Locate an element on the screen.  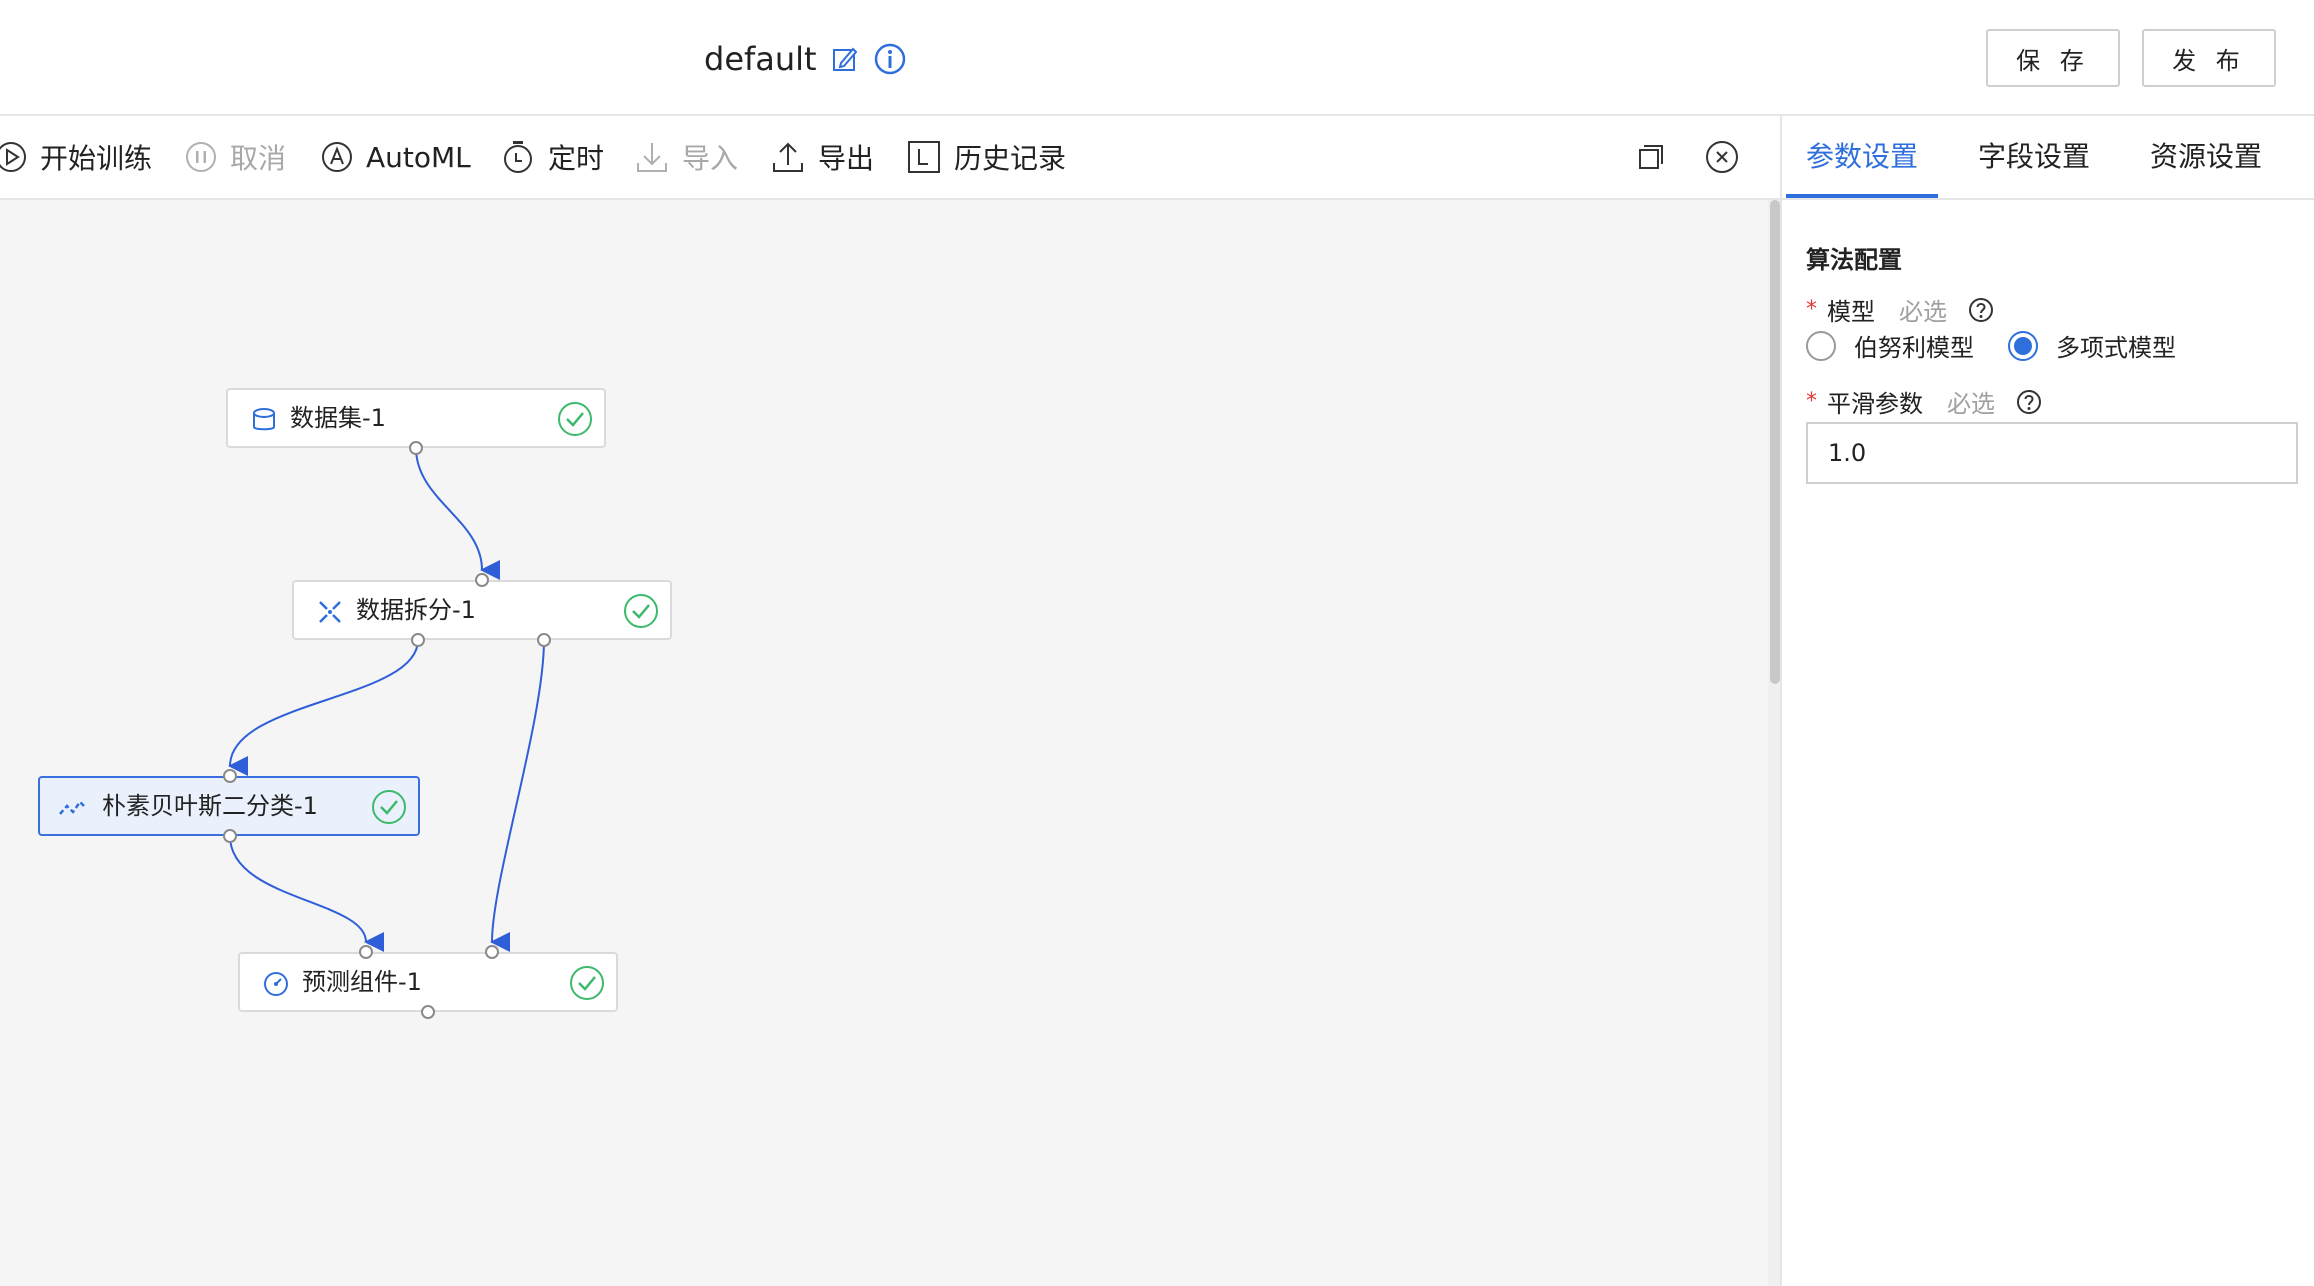
edge-split-to-predict is located at coordinates (517, 796).